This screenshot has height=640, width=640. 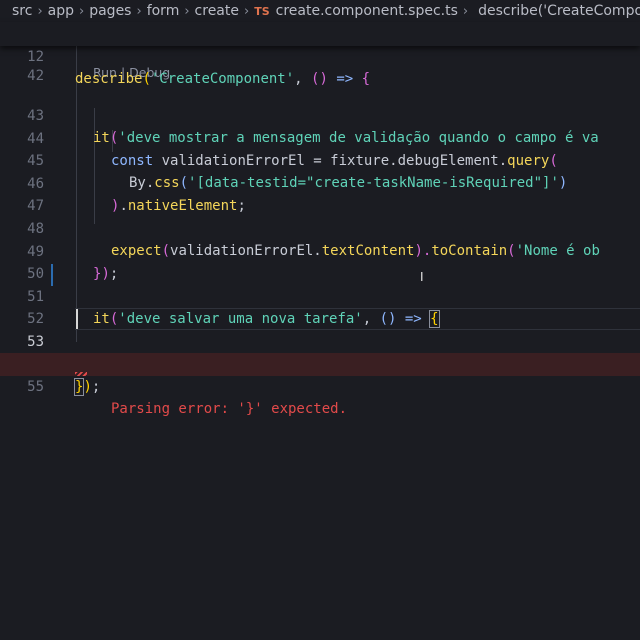 I want to click on code-line: 47, so click(x=320, y=193).